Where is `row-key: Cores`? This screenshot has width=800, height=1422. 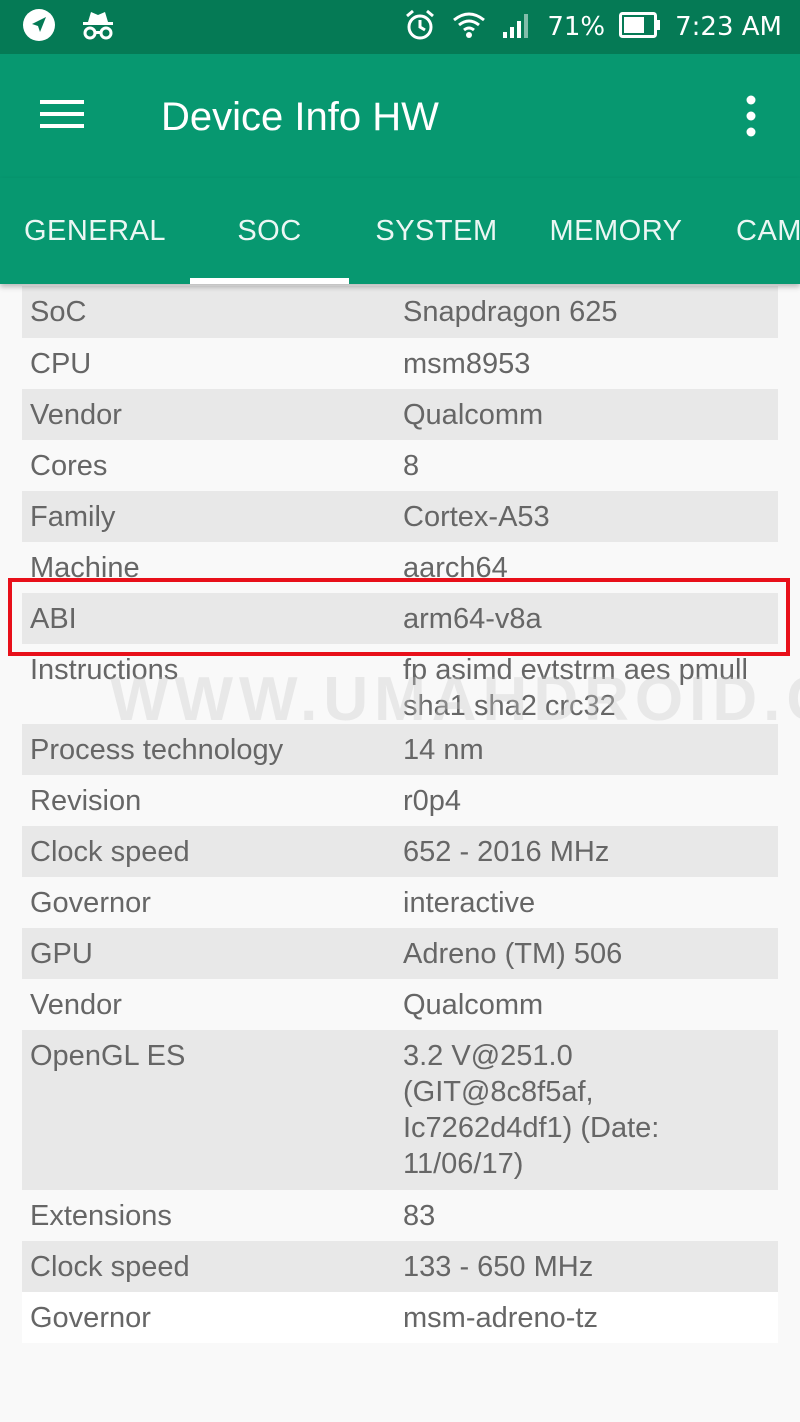
row-key: Cores is located at coordinates (69, 466).